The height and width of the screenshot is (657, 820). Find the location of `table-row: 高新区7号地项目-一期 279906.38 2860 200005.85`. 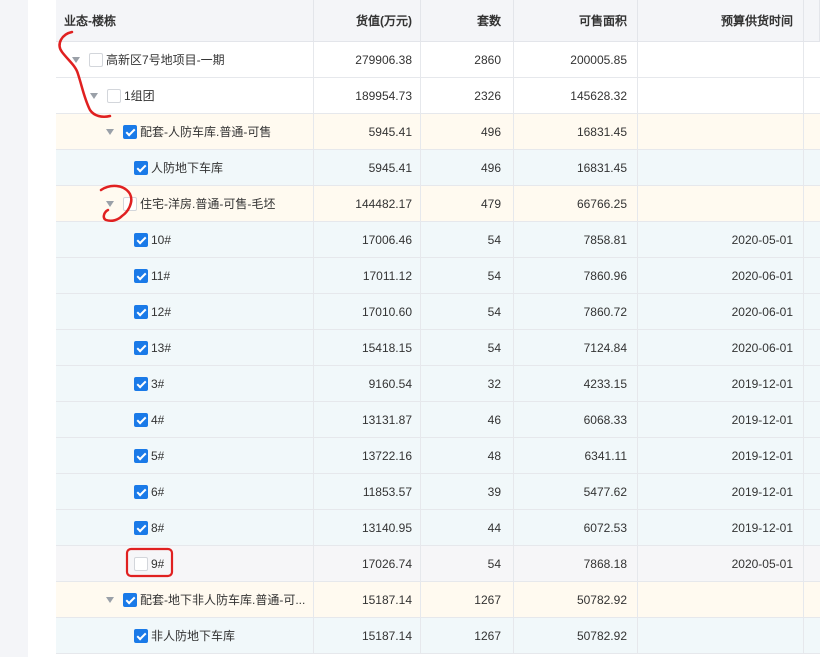

table-row: 高新区7号地项目-一期 279906.38 2860 200005.85 is located at coordinates (438, 60).